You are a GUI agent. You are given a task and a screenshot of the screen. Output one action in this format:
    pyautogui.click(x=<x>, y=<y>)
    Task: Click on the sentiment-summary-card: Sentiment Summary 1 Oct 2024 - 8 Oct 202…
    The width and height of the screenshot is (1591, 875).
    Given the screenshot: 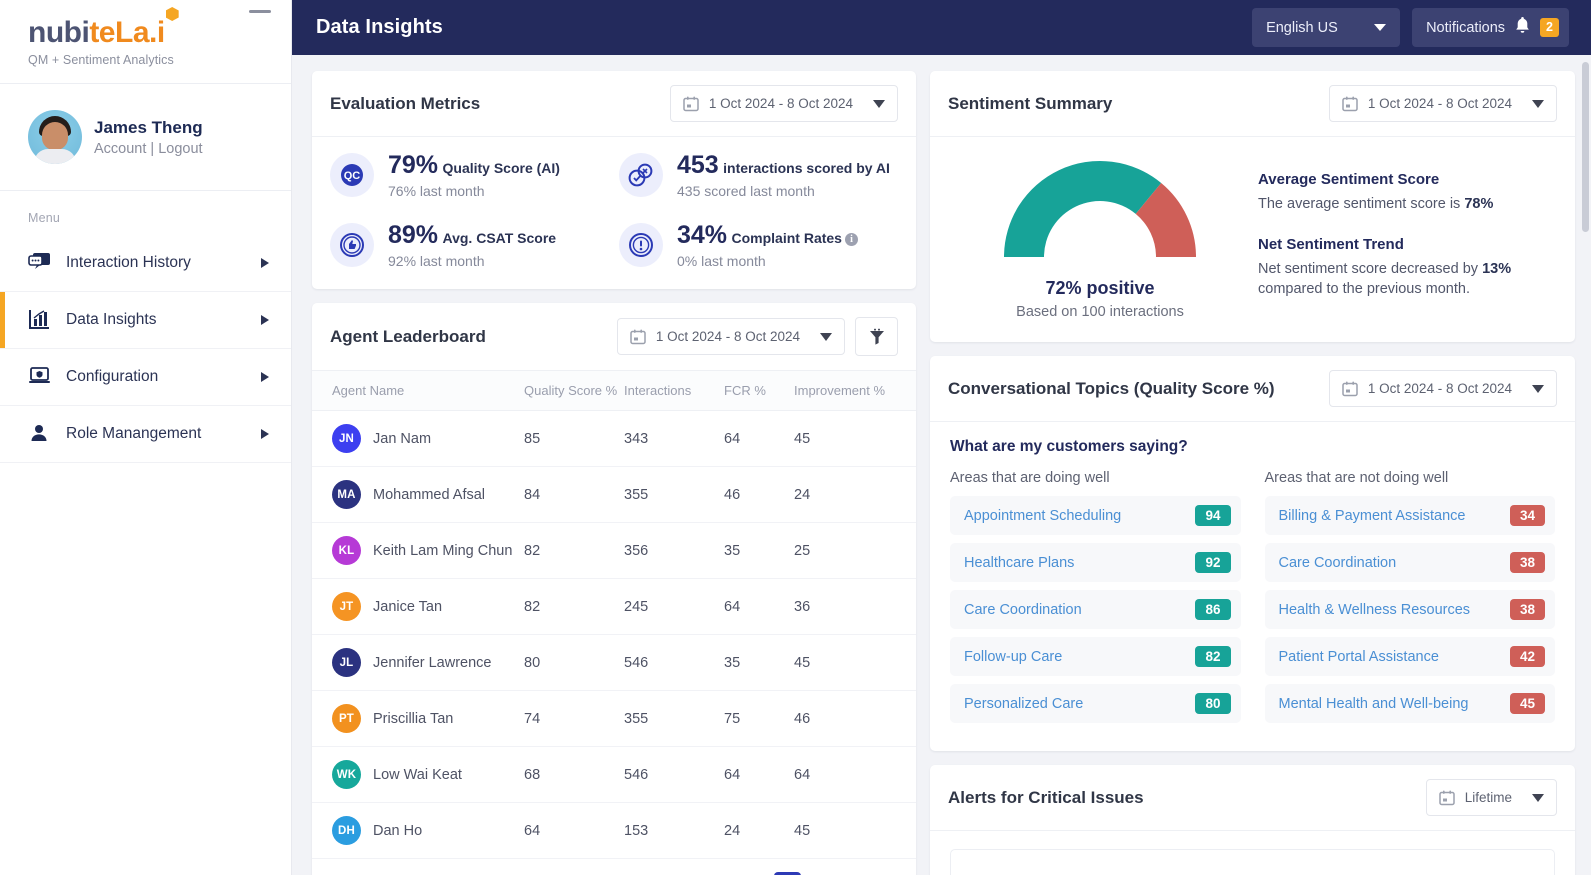 What is the action you would take?
    pyautogui.click(x=1252, y=206)
    